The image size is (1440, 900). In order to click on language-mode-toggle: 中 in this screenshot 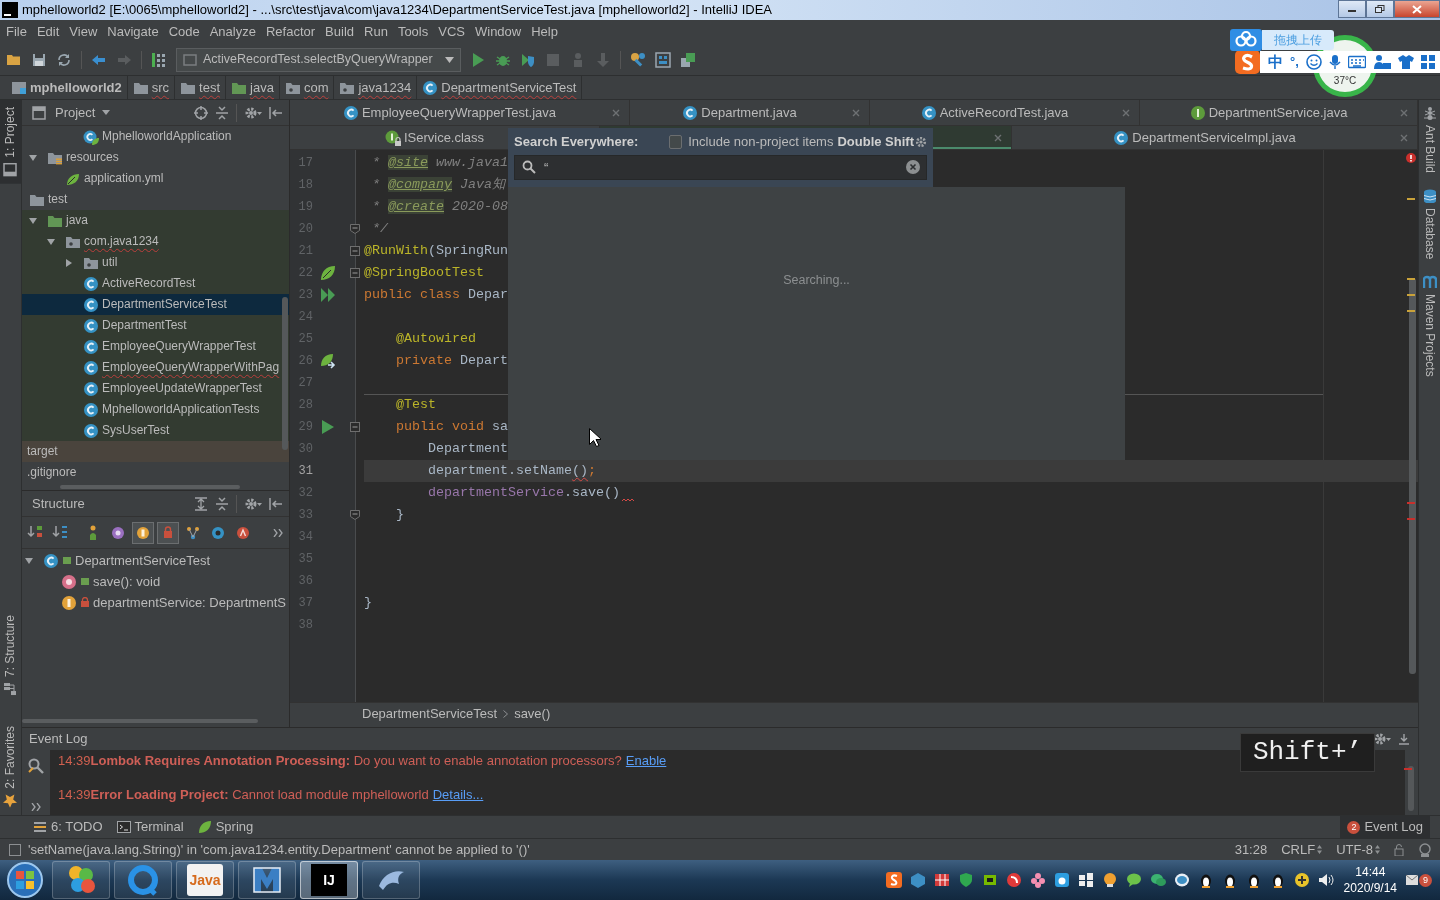, I will do `click(1275, 62)`.